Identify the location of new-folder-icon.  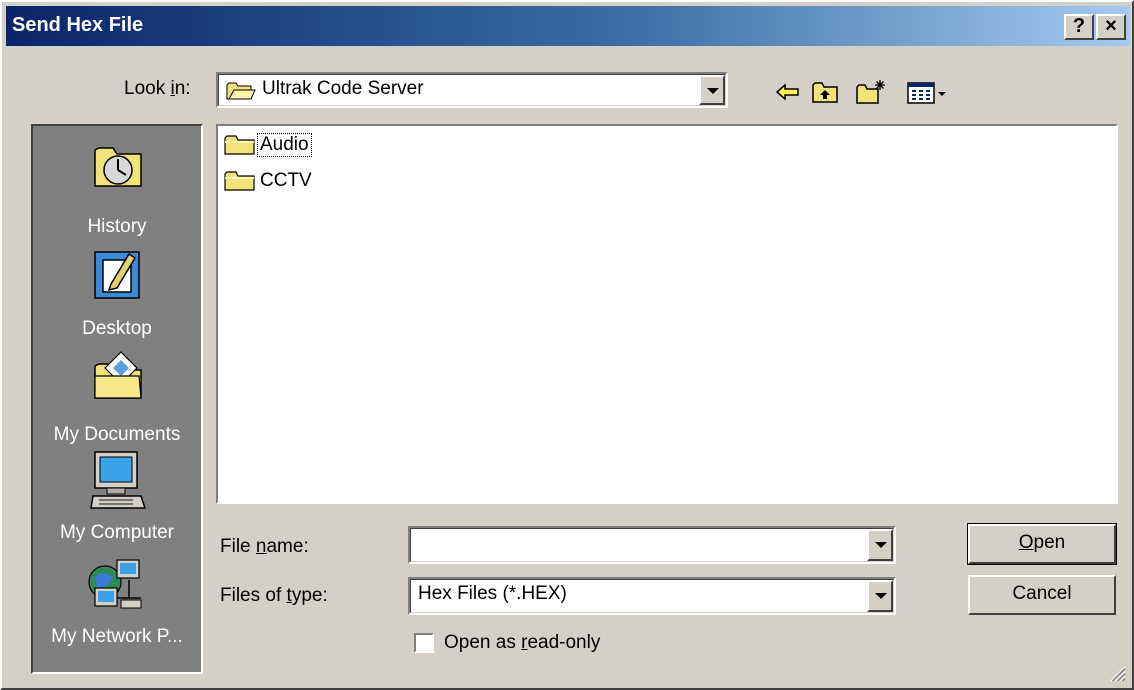
(870, 92).